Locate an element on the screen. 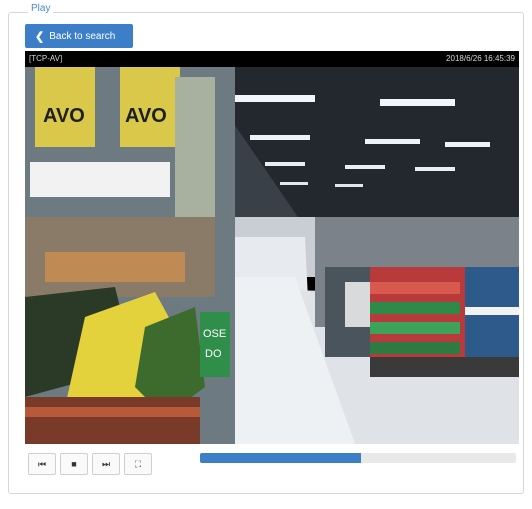  back-button-label: Back to search is located at coordinates (82, 36).